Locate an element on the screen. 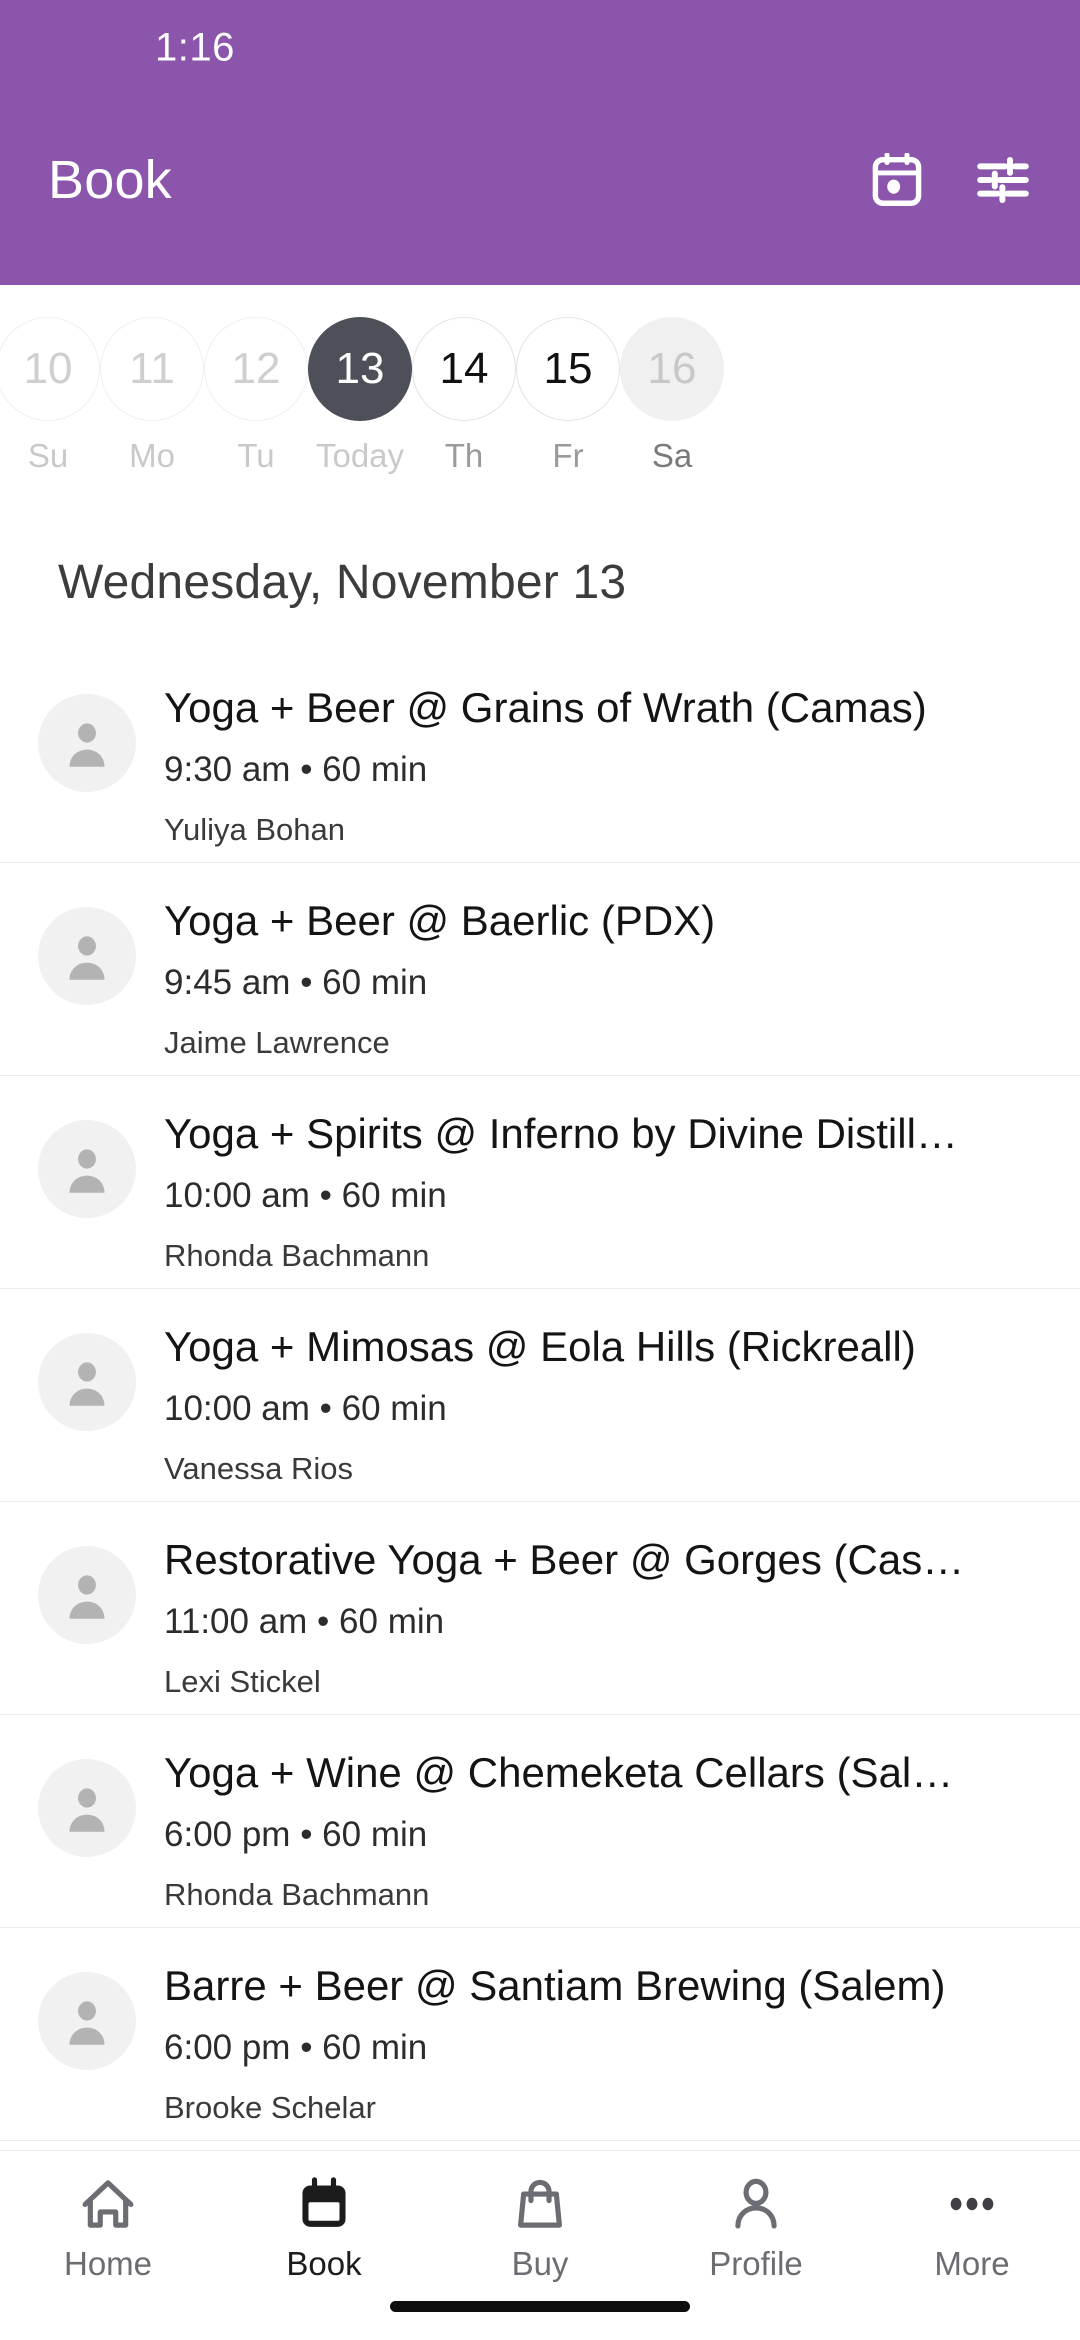 The width and height of the screenshot is (1080, 2340). app-bar-actions is located at coordinates (950, 193).